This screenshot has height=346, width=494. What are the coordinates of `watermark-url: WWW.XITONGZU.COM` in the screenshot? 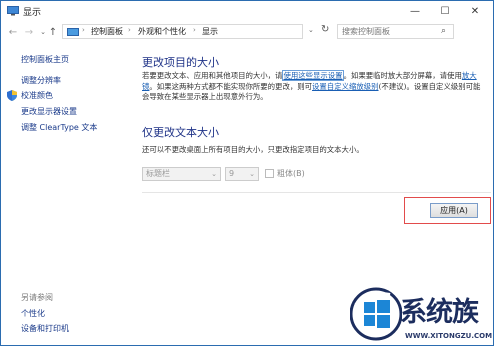 It's located at (449, 336).